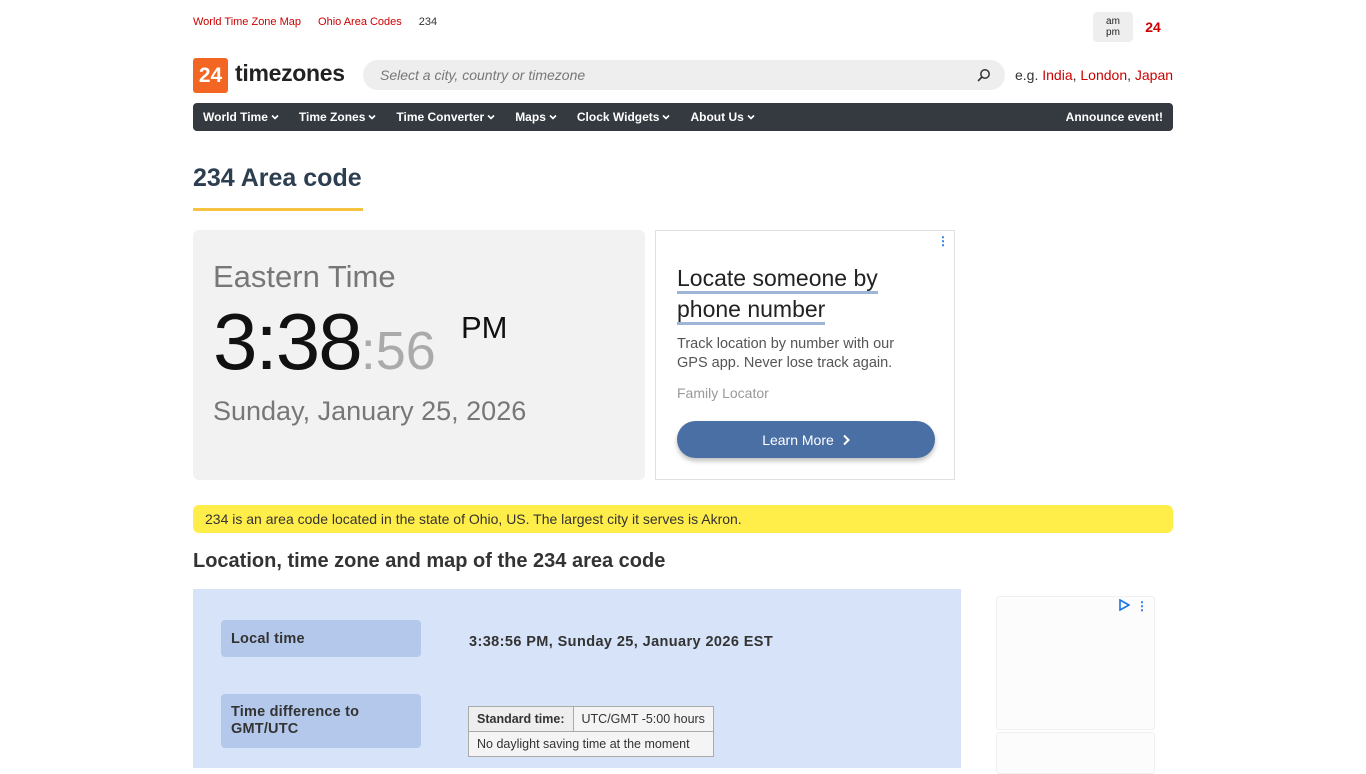  What do you see at coordinates (723, 393) in the screenshot?
I see `ad-brand: Family Locator` at bounding box center [723, 393].